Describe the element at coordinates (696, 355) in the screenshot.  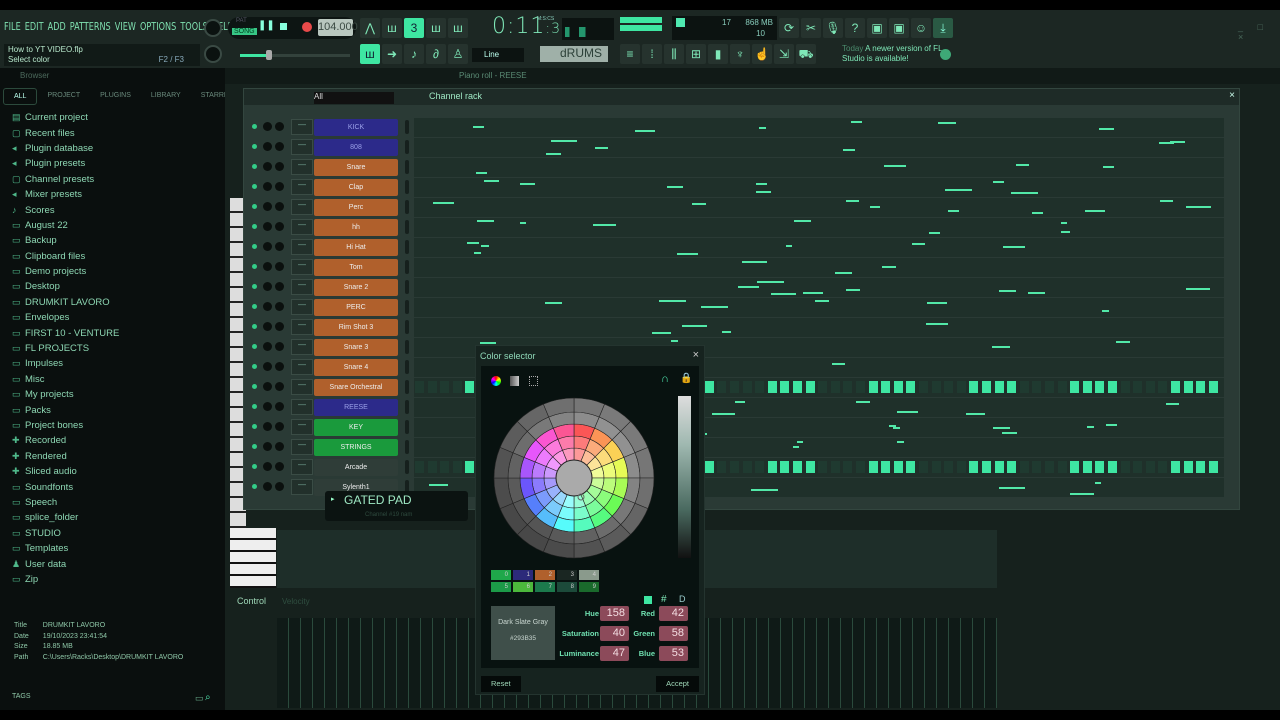
I see `close-icon: ×` at that location.